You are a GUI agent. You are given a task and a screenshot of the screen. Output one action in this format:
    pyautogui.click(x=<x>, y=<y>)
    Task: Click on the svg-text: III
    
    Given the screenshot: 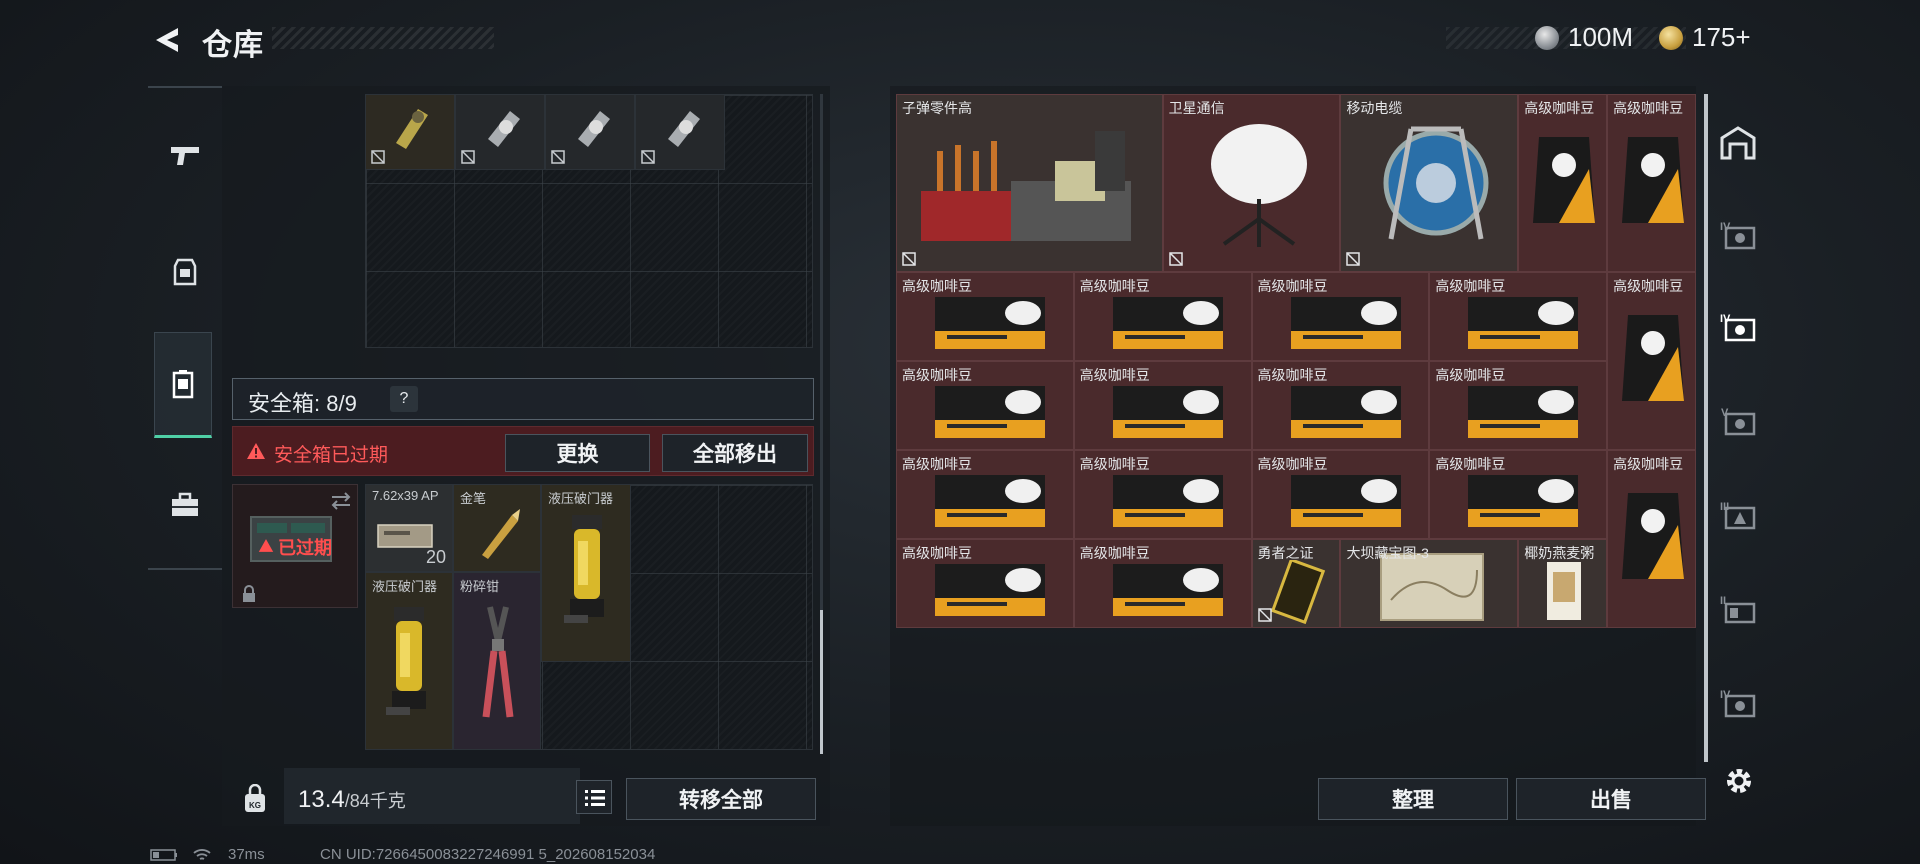 What is the action you would take?
    pyautogui.click(x=1724, y=507)
    